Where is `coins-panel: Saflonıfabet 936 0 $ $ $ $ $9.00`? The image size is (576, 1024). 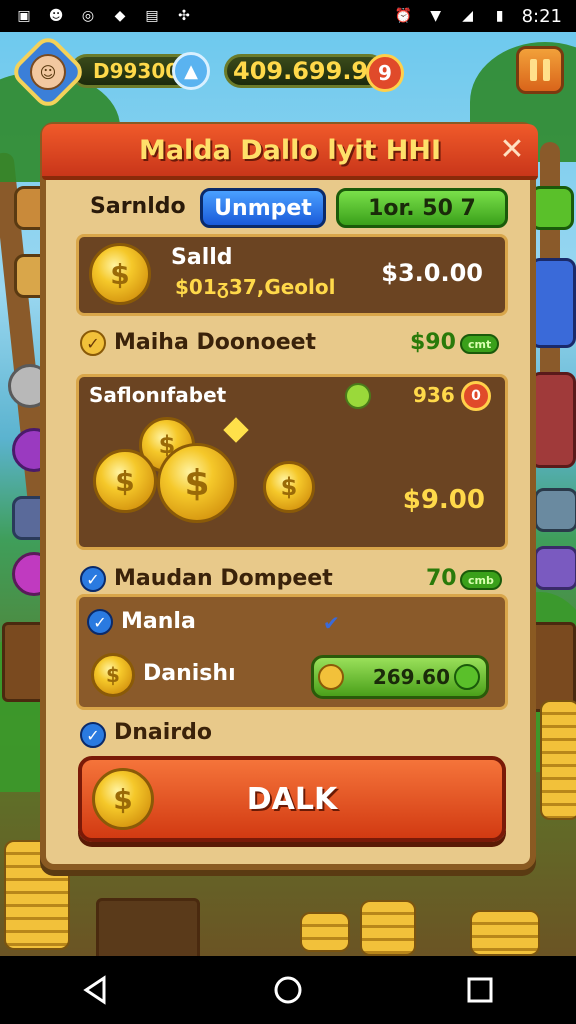
coins-panel: Saflonıfabet 936 0 $ $ $ $ $9.00 is located at coordinates (292, 462).